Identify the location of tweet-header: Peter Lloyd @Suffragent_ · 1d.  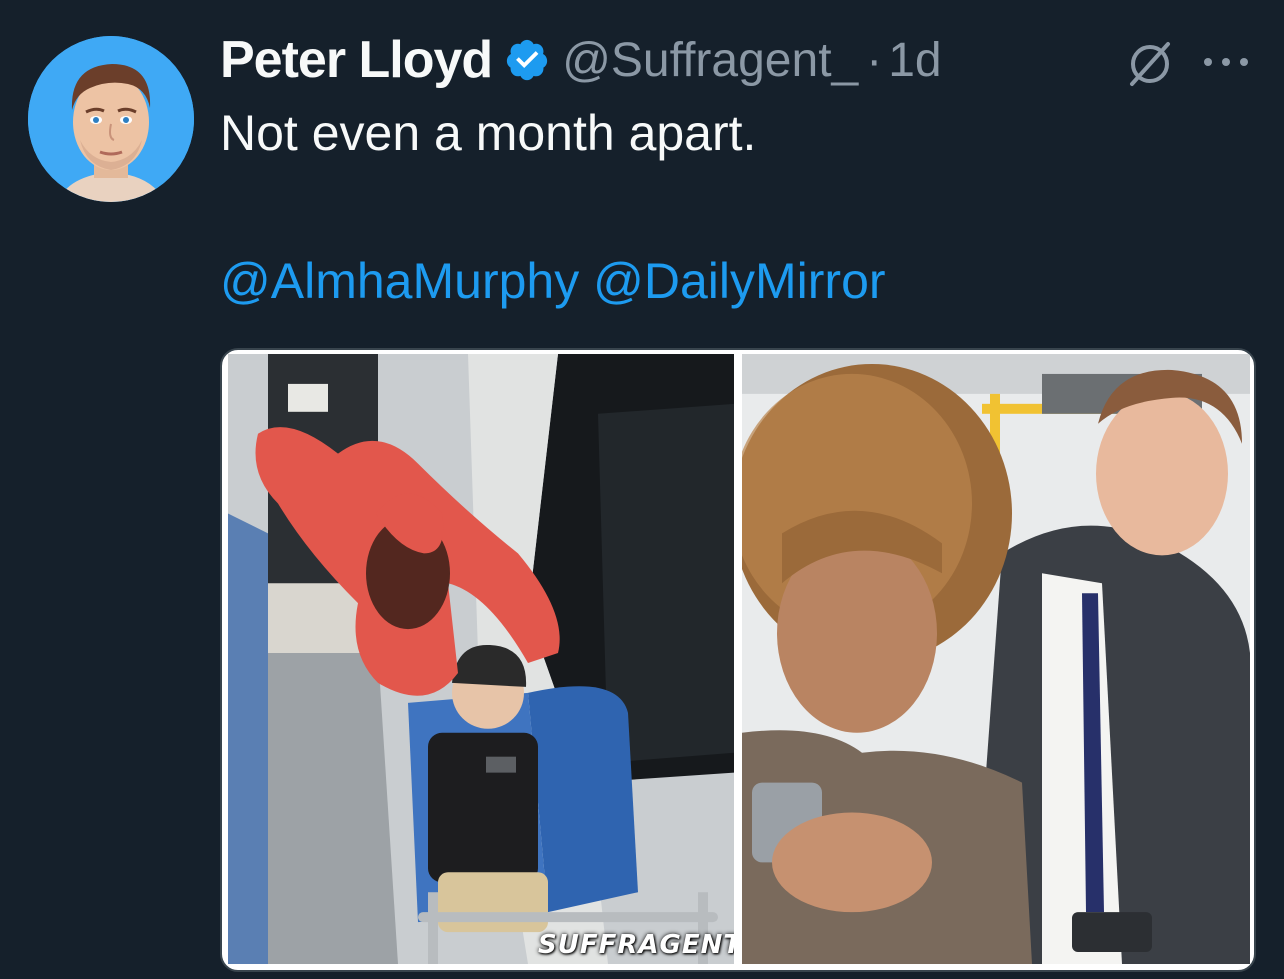
(581, 60).